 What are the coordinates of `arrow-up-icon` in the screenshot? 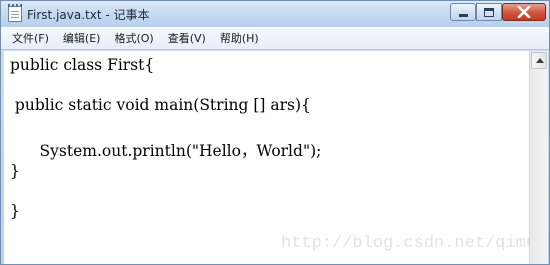 It's located at (540, 60).